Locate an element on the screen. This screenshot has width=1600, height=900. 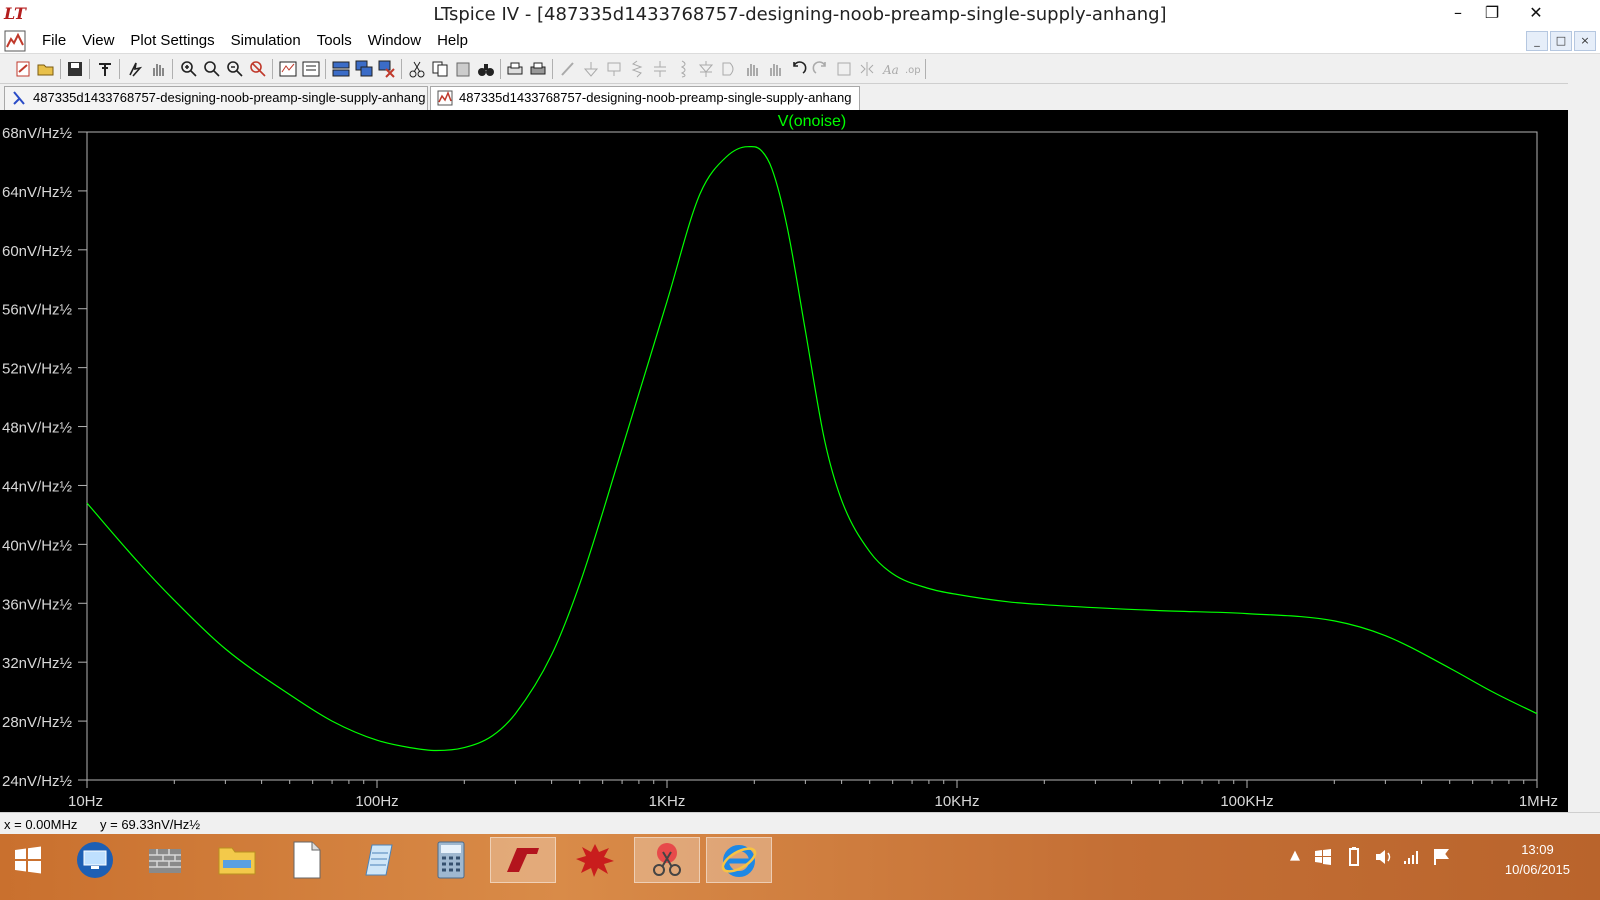
x-tick-label: 10KHz is located at coordinates (956, 801).